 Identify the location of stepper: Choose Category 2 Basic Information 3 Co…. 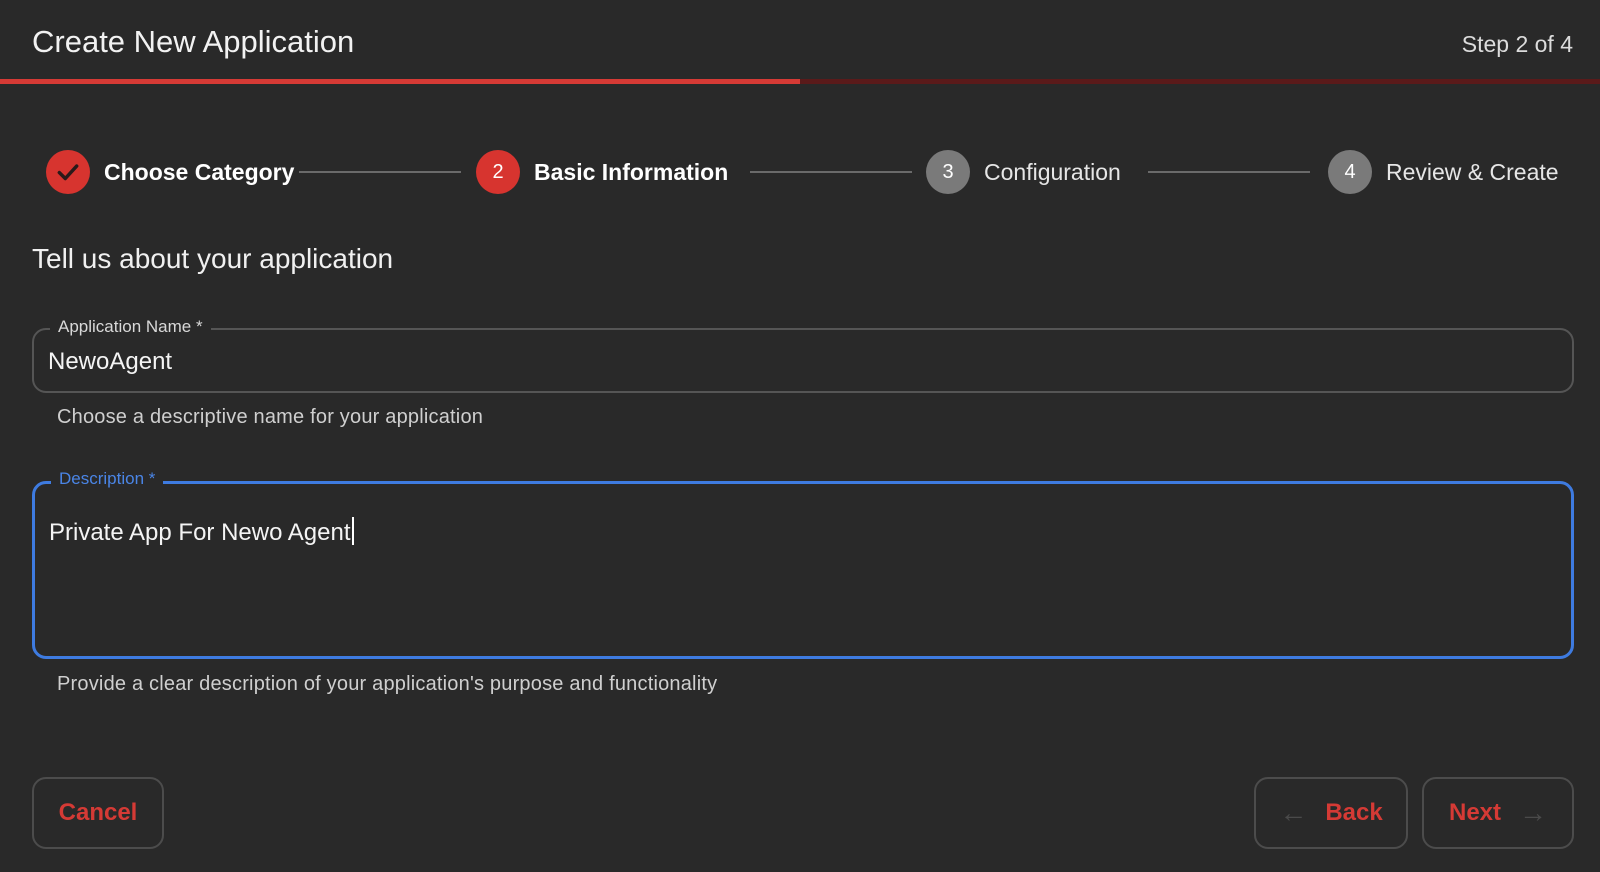
(803, 172).